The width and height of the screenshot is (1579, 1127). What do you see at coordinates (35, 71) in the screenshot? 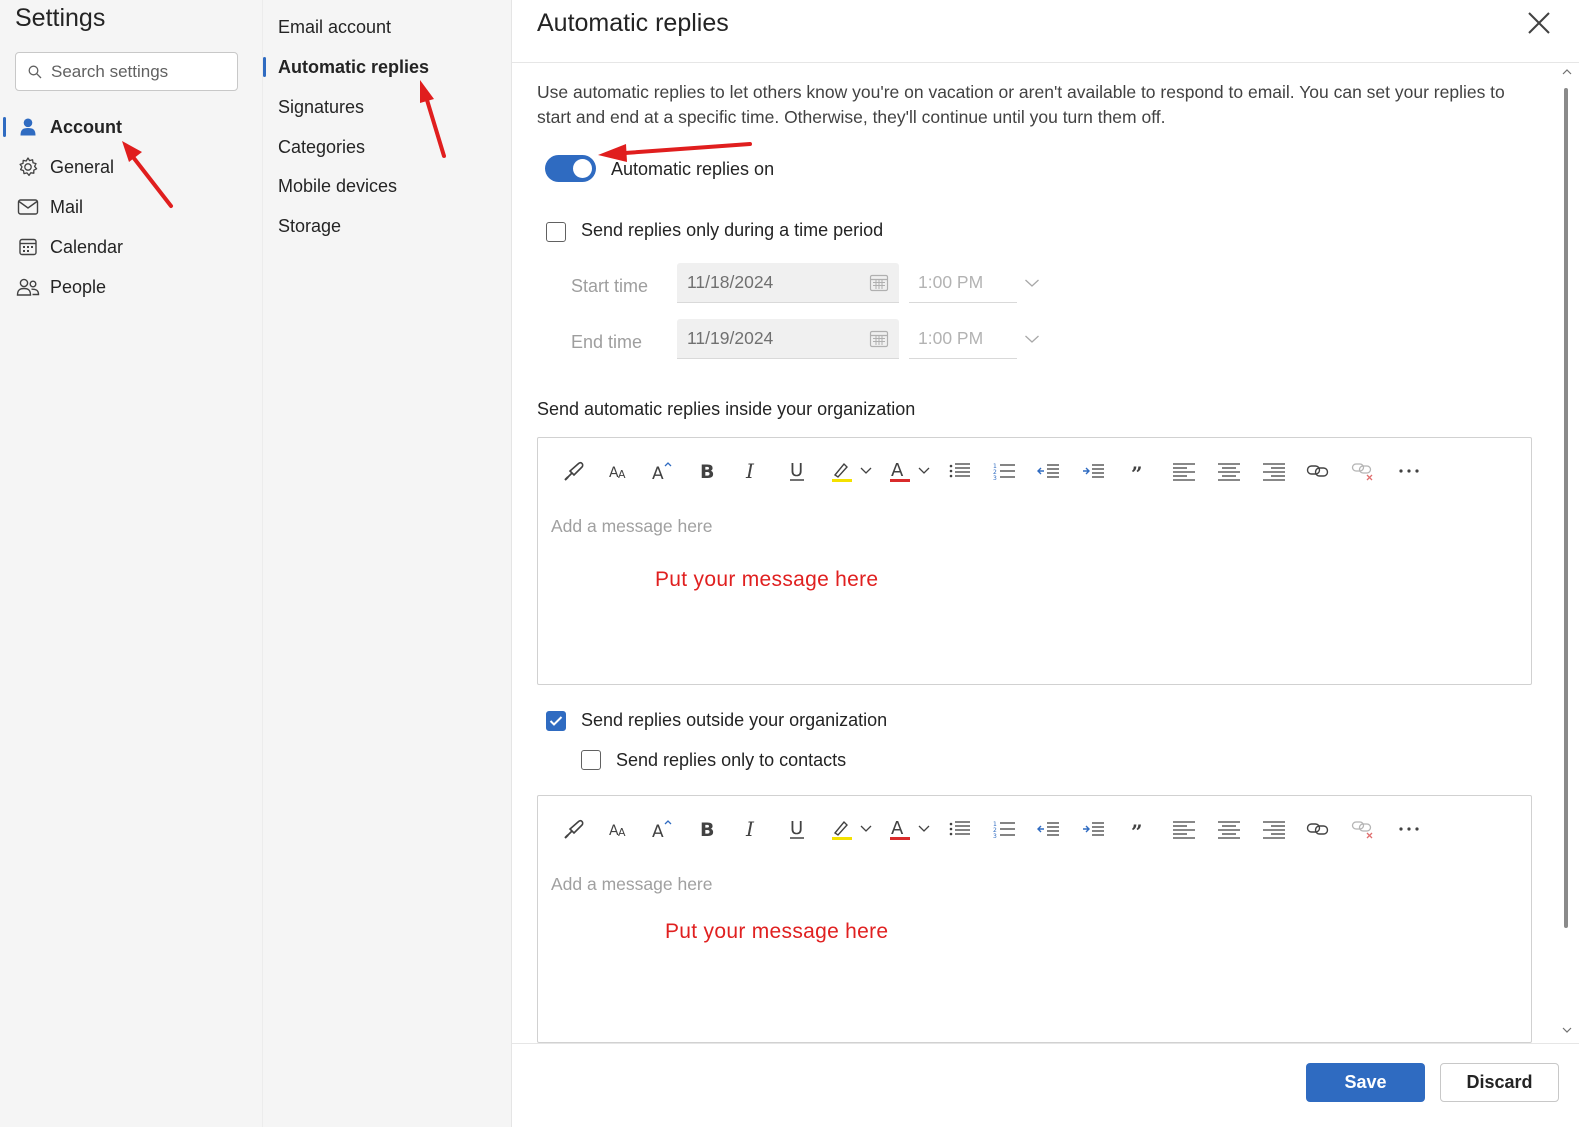
I see `search-icon` at bounding box center [35, 71].